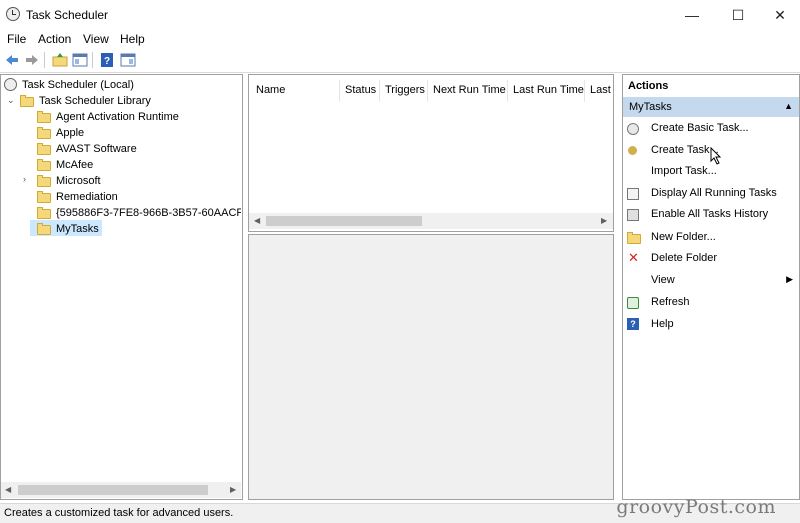 This screenshot has height=523, width=800. What do you see at coordinates (70, 133) in the screenshot?
I see `tree-item-label: Apple` at bounding box center [70, 133].